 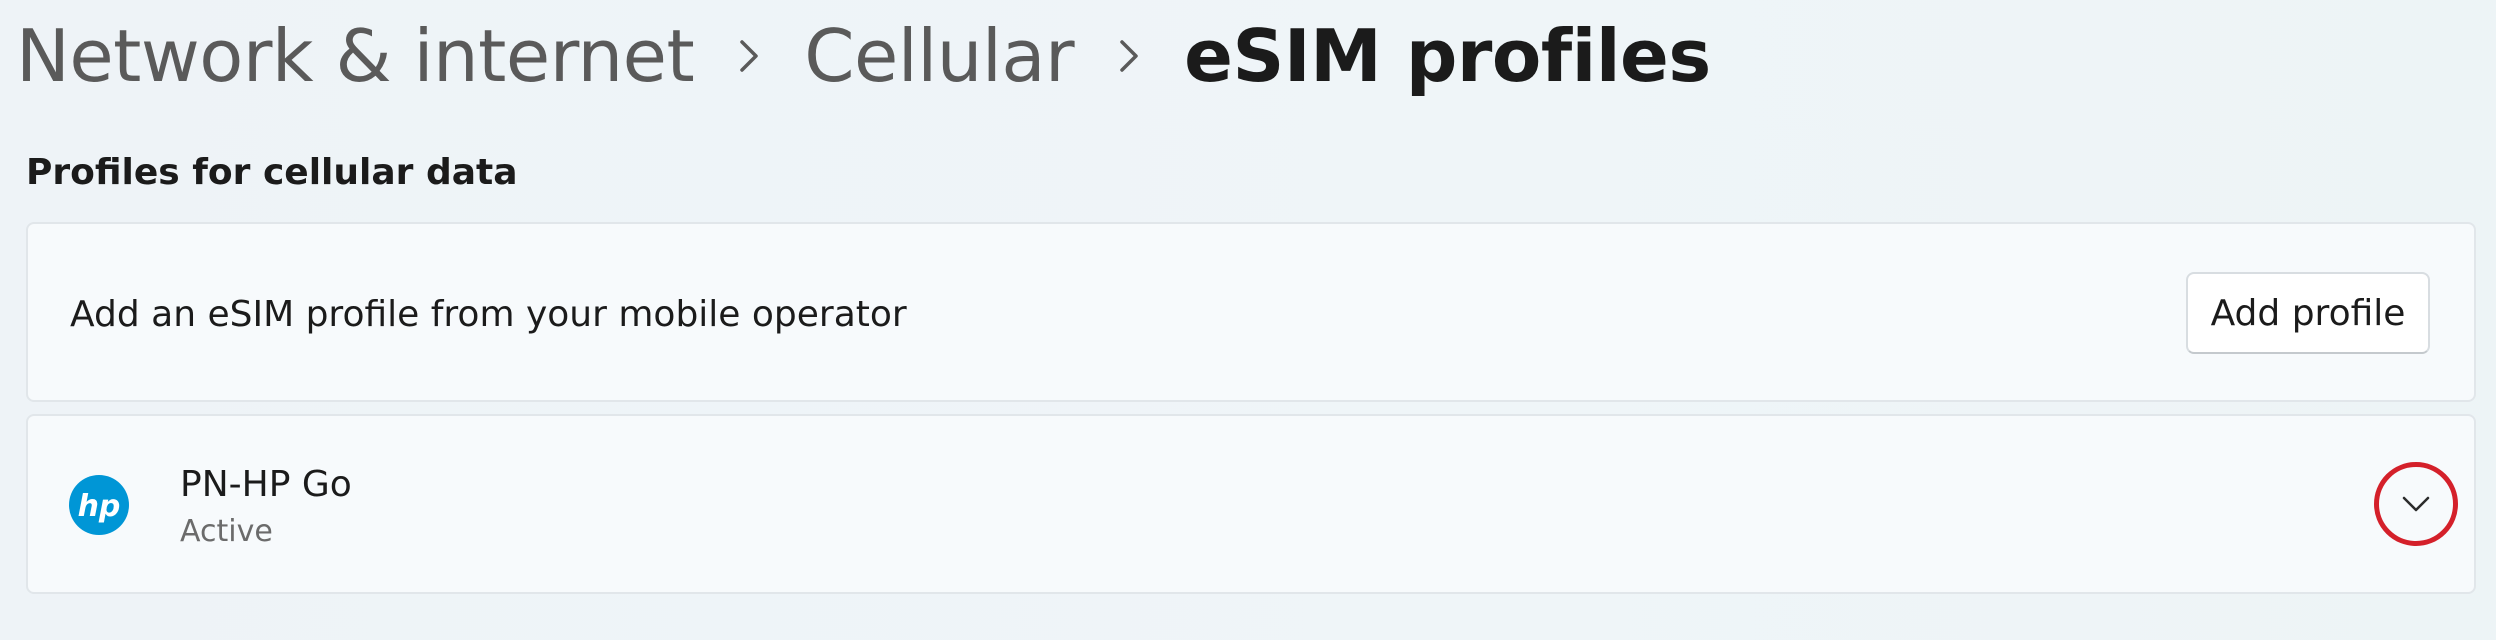 I want to click on expand-profile-button, so click(x=2416, y=504).